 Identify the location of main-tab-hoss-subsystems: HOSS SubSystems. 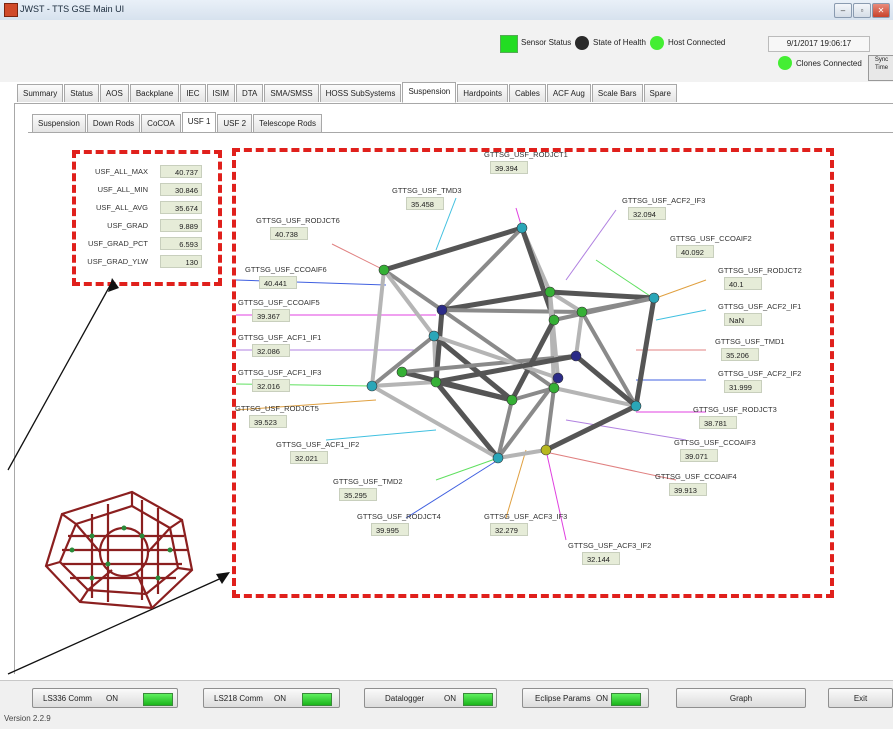
(360, 93).